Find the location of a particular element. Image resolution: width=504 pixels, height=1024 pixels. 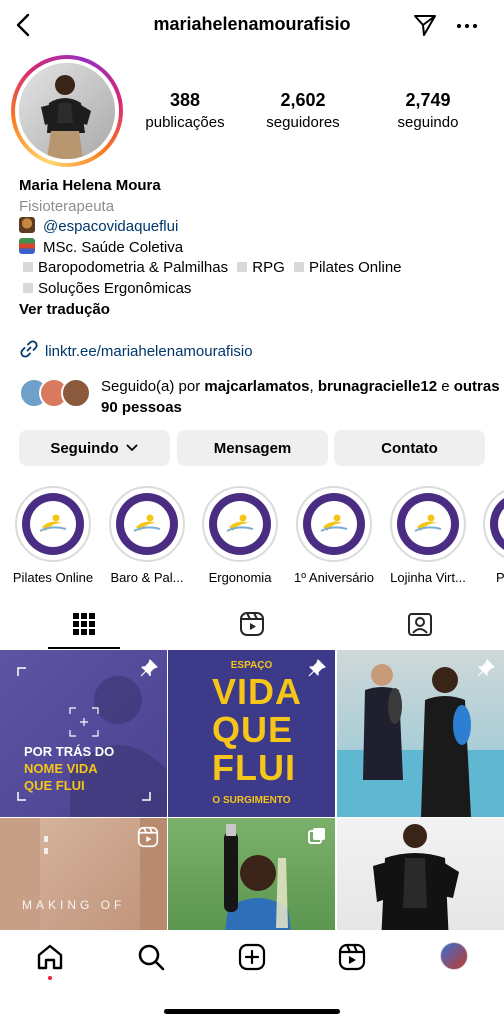

profile-external-link: linktr.ee/mariahelenamourafisio is located at coordinates (136, 349).